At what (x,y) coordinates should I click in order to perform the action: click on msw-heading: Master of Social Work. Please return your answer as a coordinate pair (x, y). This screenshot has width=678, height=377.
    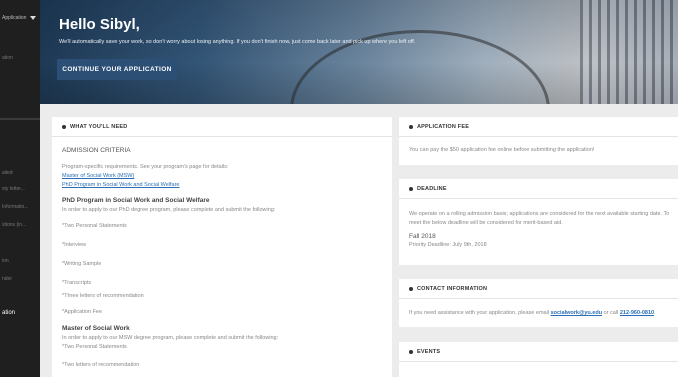
    Looking at the image, I should click on (96, 328).